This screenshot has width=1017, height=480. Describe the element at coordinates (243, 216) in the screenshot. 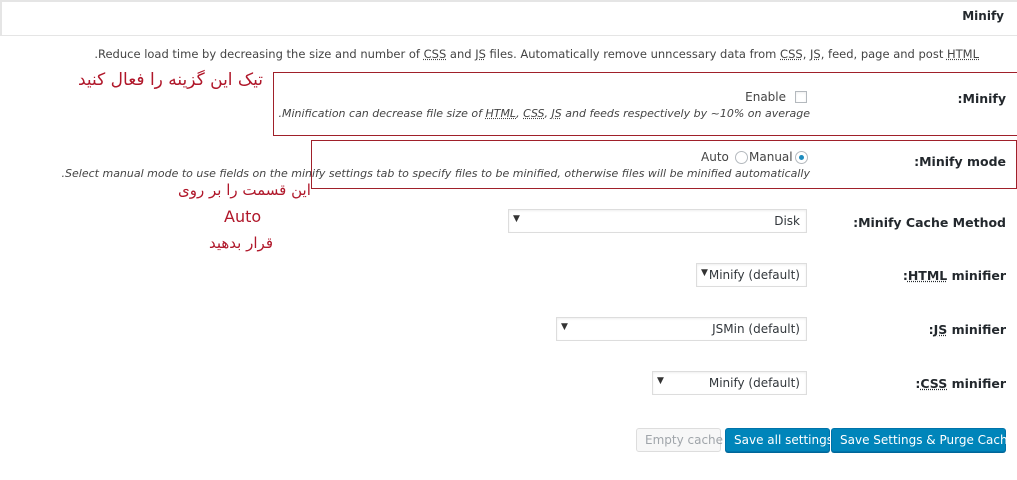

I see `annotation-mode-hint-line2: Auto` at that location.